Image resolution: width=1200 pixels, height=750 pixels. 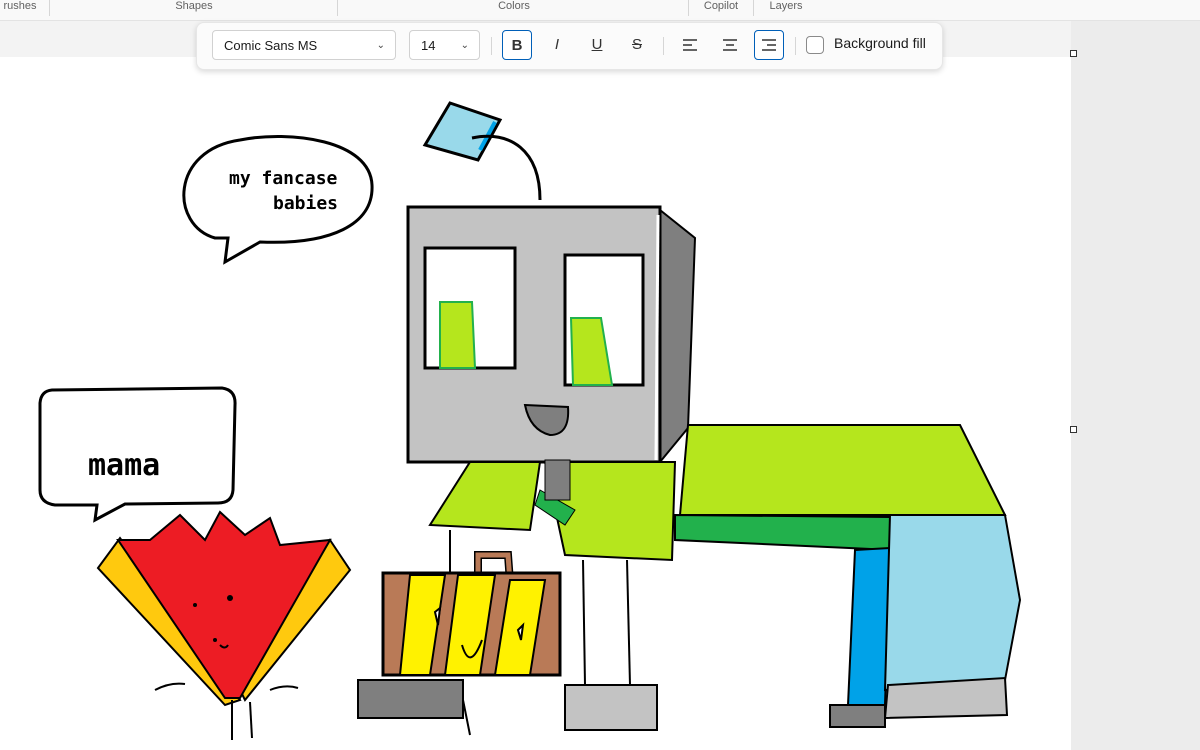 I want to click on align-center-button, so click(x=730, y=45).